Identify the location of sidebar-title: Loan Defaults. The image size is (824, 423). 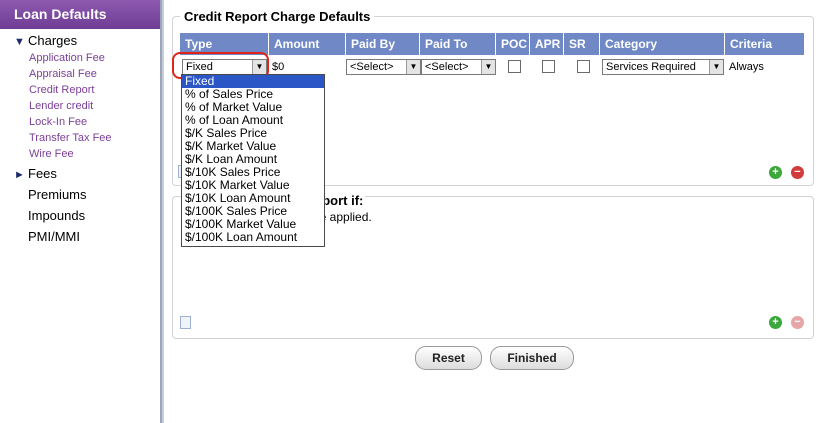
(80, 14).